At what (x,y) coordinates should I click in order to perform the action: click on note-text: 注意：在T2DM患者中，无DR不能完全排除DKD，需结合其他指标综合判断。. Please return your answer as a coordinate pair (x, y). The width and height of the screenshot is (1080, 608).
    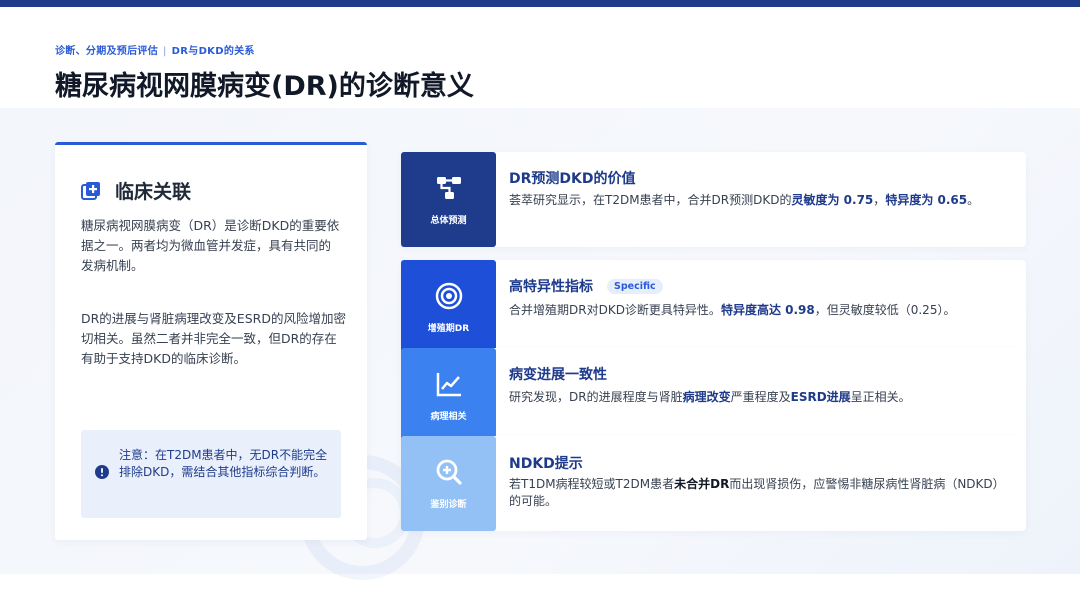
    Looking at the image, I should click on (223, 463).